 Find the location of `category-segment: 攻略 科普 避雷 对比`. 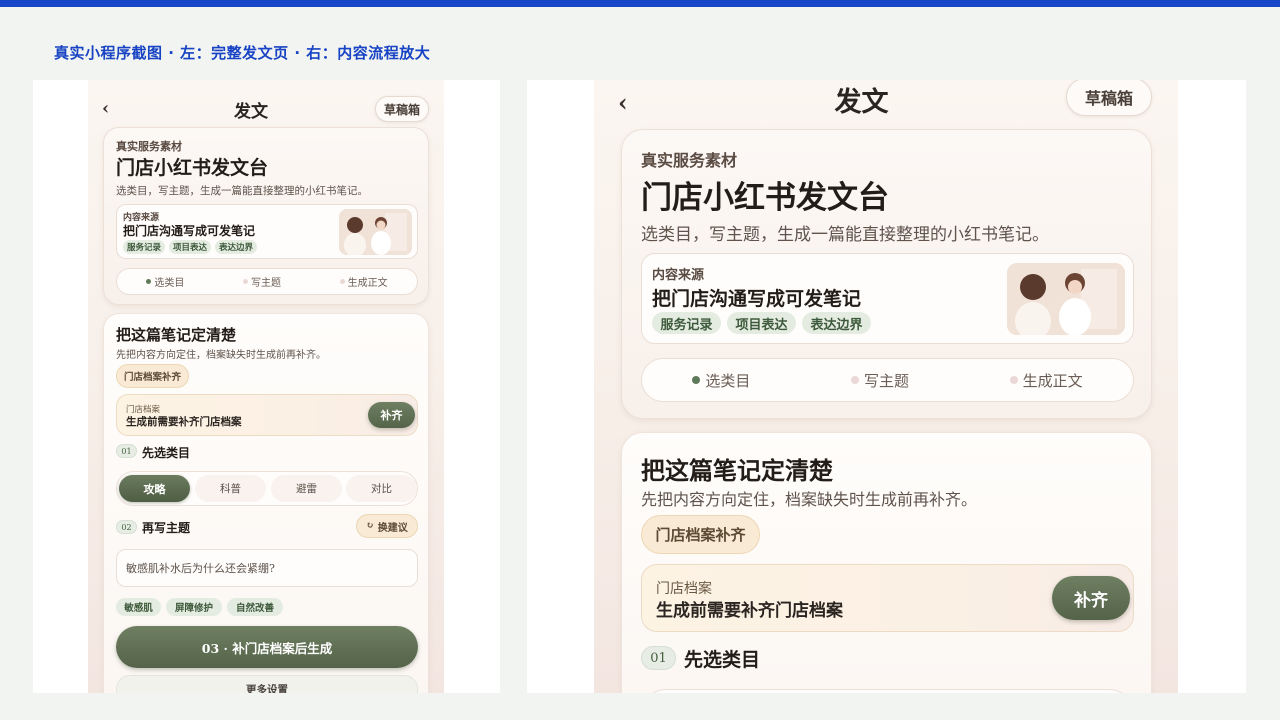

category-segment: 攻略 科普 避雷 对比 is located at coordinates (267, 488).